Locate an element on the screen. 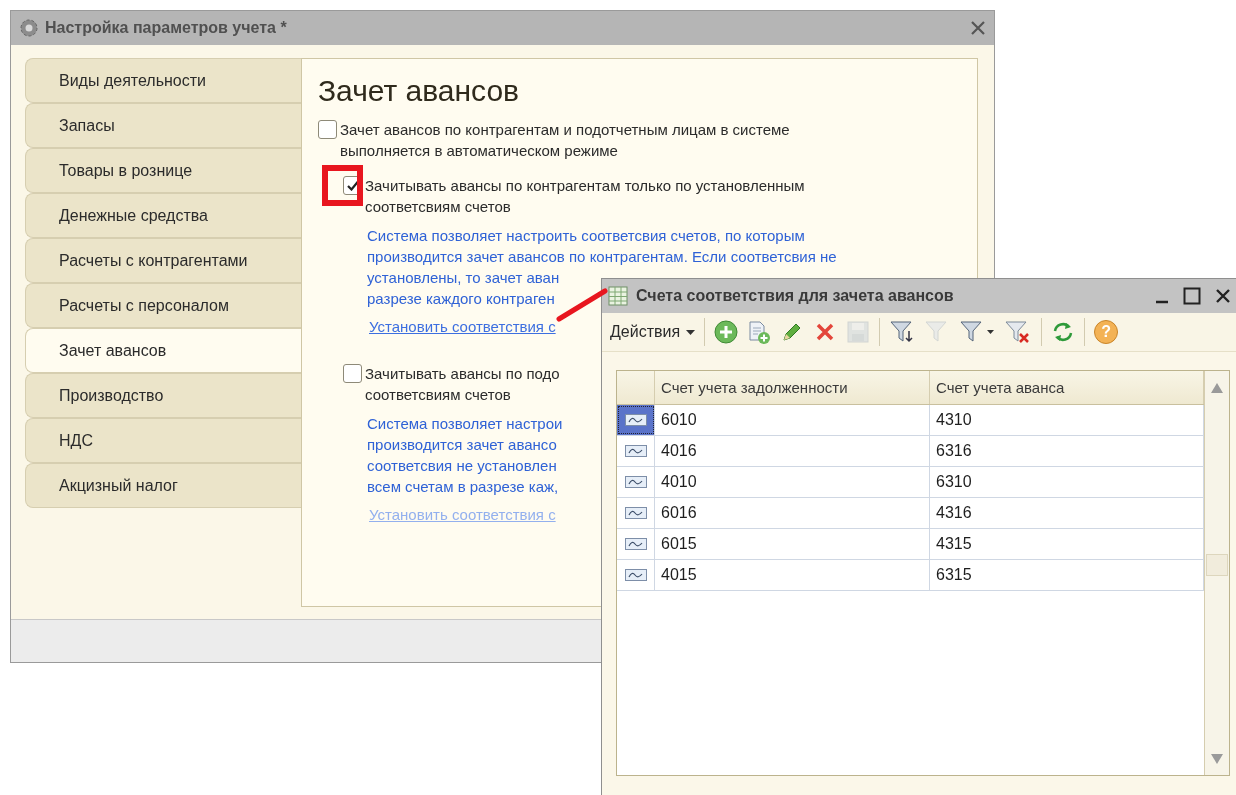  checkbox-label: Зачитывать авансы по подо соответсвиям счетов is located at coordinates (462, 384).